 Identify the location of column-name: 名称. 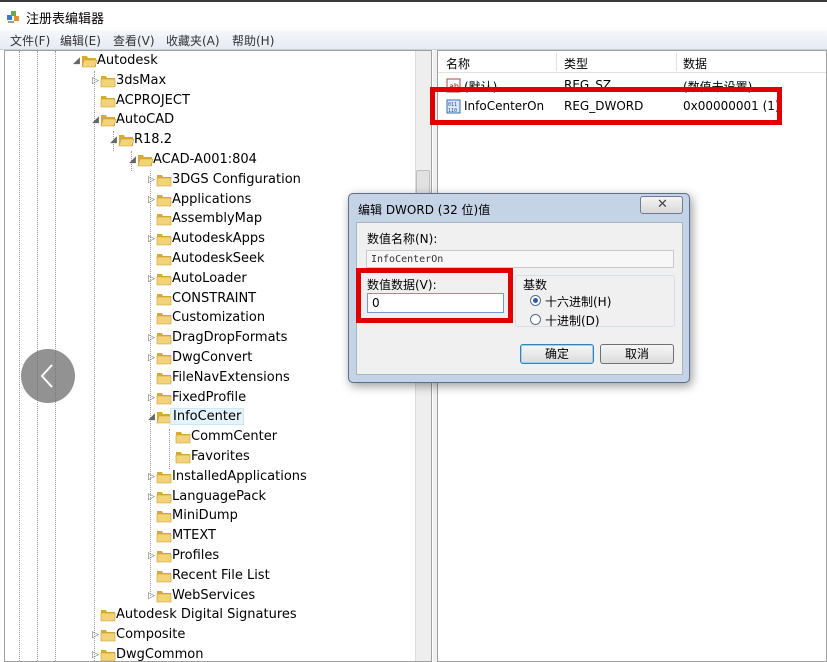
(458, 63).